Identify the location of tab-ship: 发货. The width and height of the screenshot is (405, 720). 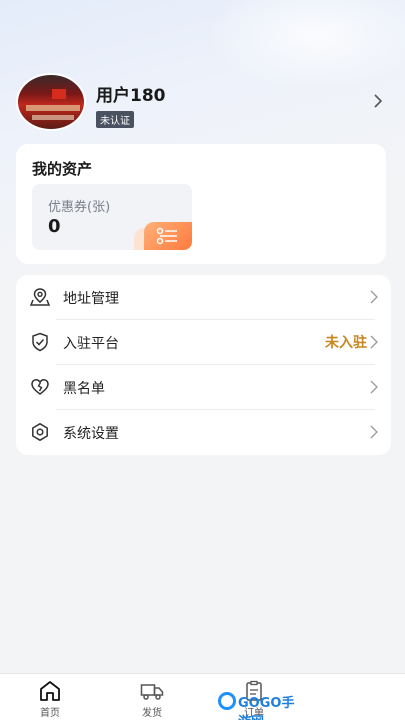
(152, 697).